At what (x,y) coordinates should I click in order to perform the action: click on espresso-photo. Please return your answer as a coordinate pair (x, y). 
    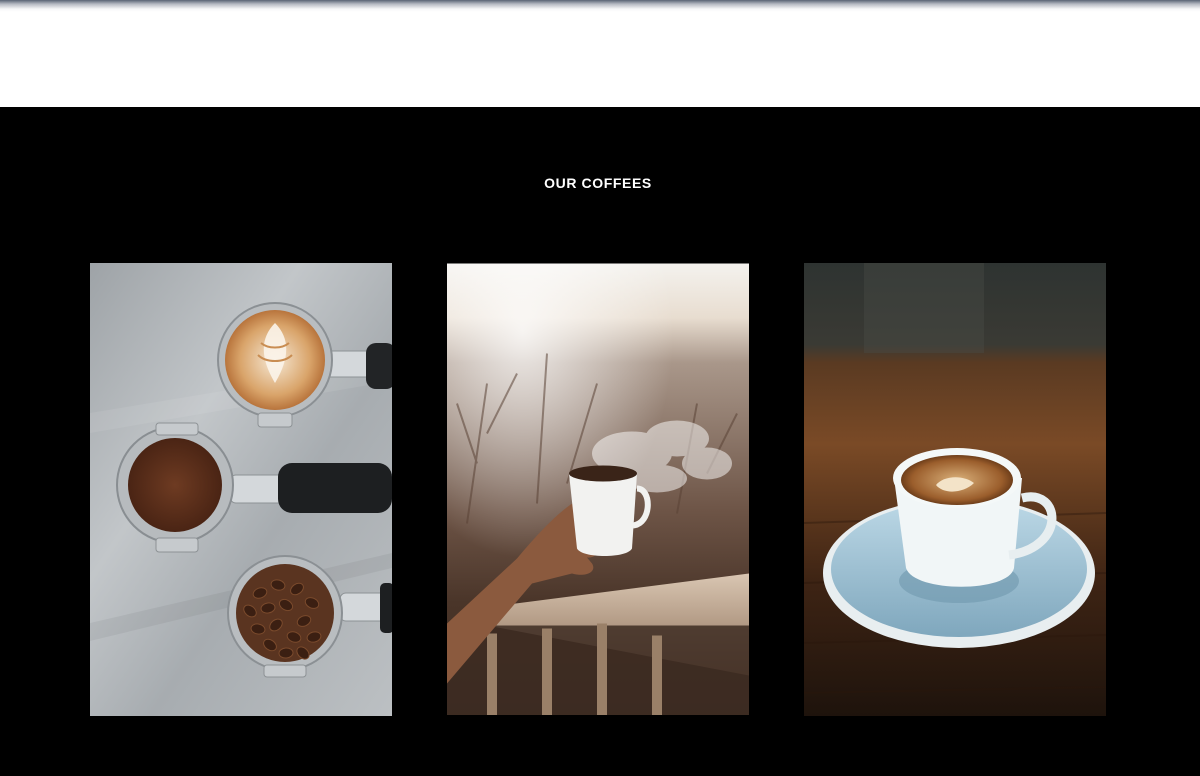
    Looking at the image, I should click on (955, 489).